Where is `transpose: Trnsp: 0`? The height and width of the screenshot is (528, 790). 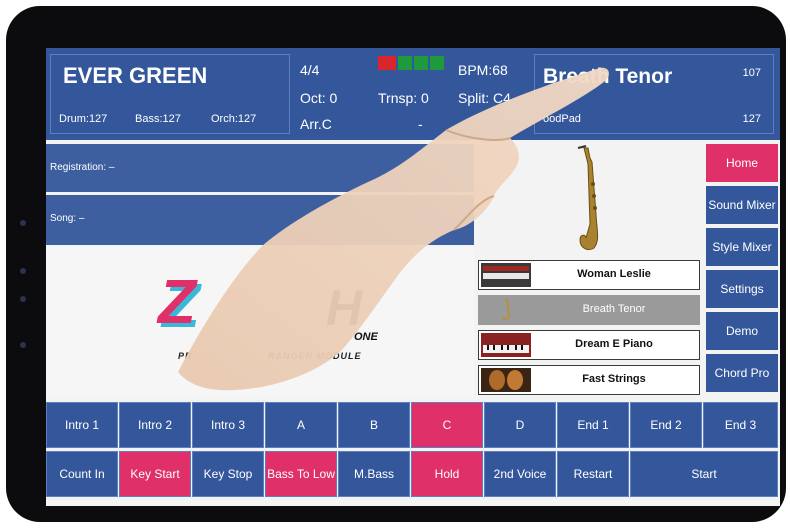 transpose: Trnsp: 0 is located at coordinates (403, 98).